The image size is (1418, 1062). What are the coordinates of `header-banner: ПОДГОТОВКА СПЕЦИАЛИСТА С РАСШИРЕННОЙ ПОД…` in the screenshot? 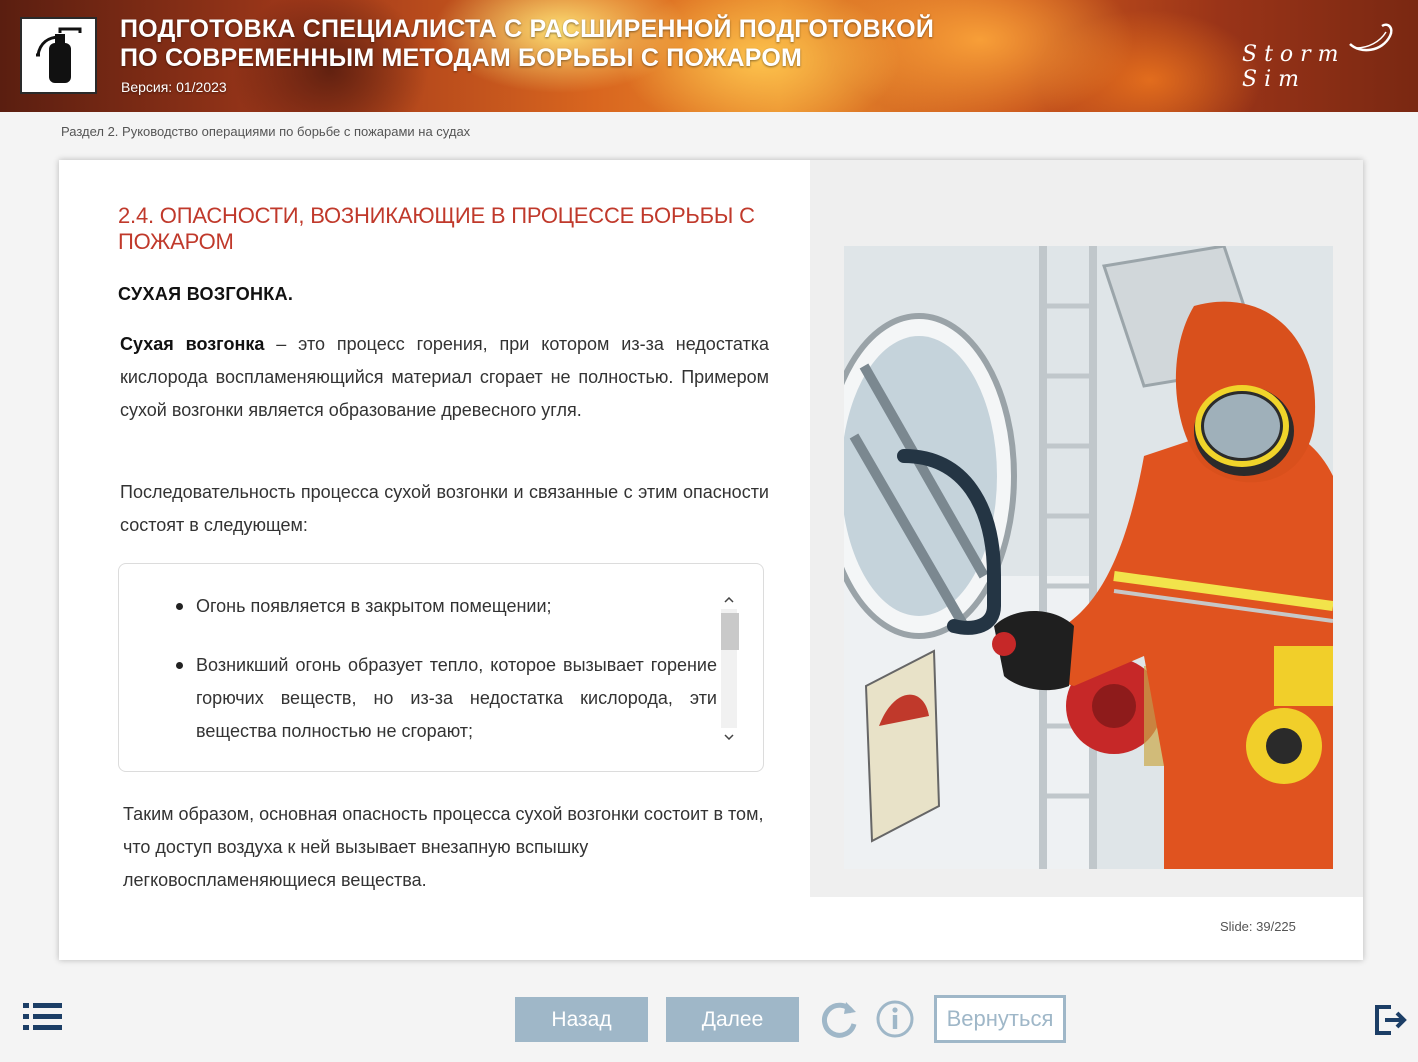 It's located at (709, 56).